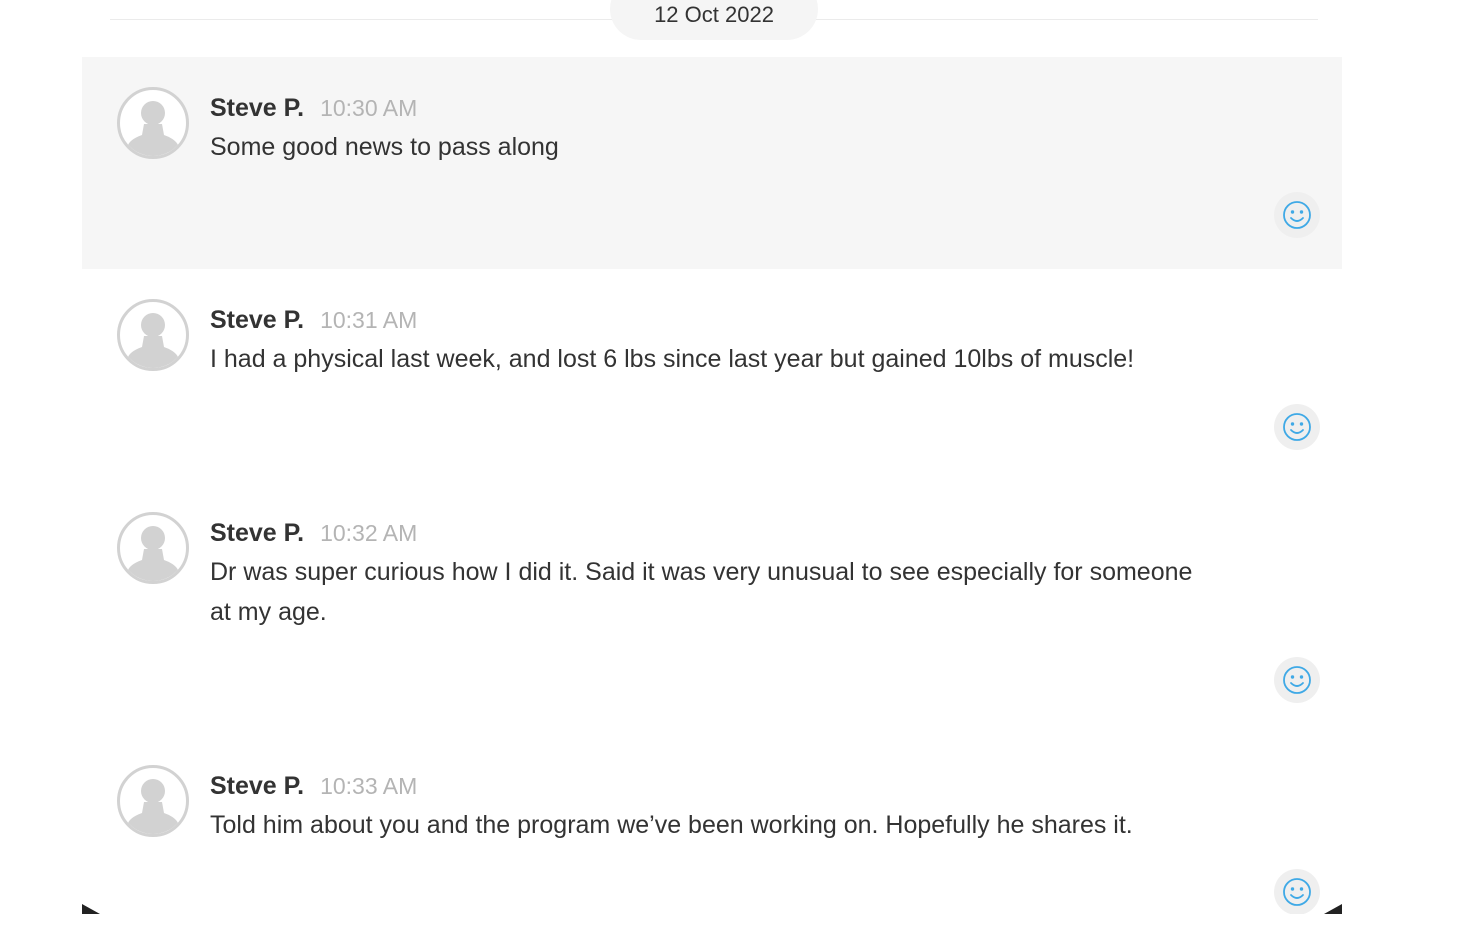  I want to click on message-text: Some good news to pass along, so click(384, 147).